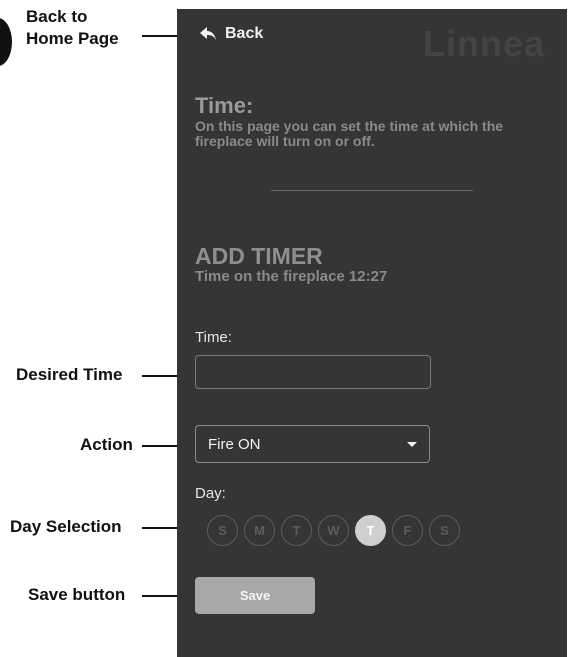 This screenshot has height=657, width=571. I want to click on add-timer-title: ADD TIMER, so click(259, 256).